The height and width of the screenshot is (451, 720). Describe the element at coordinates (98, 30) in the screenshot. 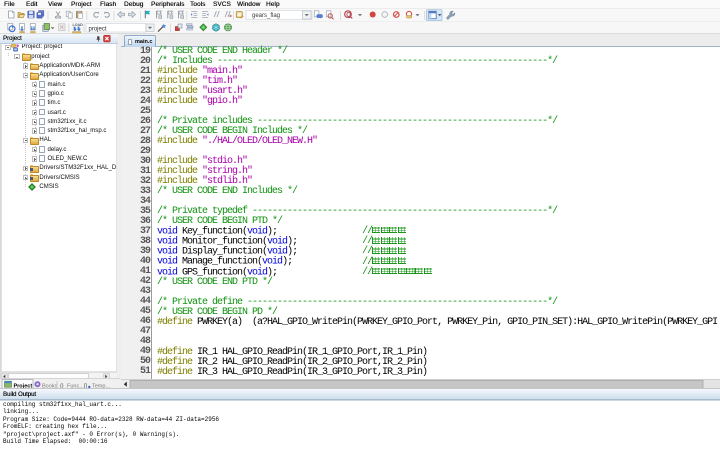

I see `svg-text: project` at that location.